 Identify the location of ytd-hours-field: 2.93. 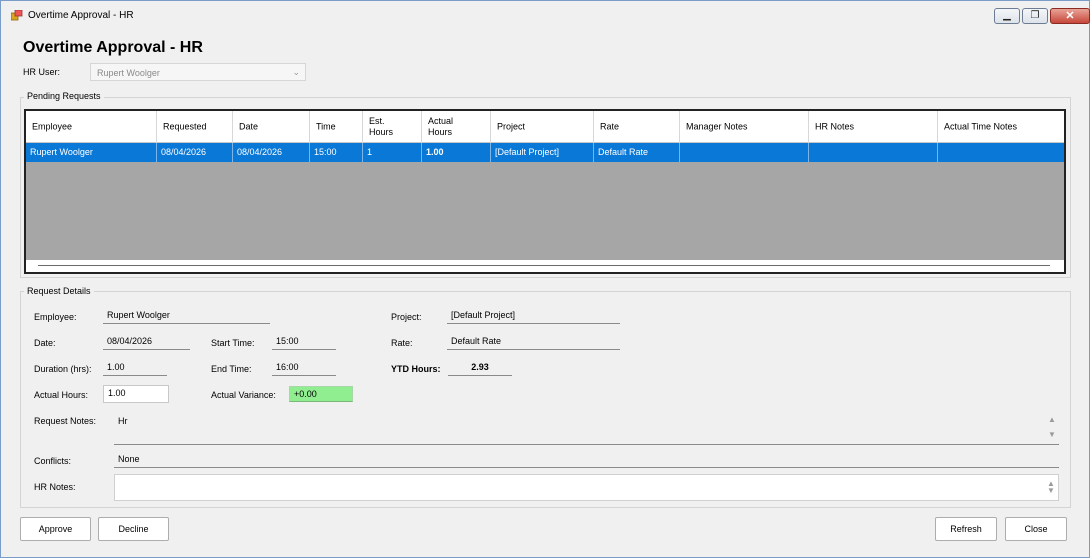
(480, 368).